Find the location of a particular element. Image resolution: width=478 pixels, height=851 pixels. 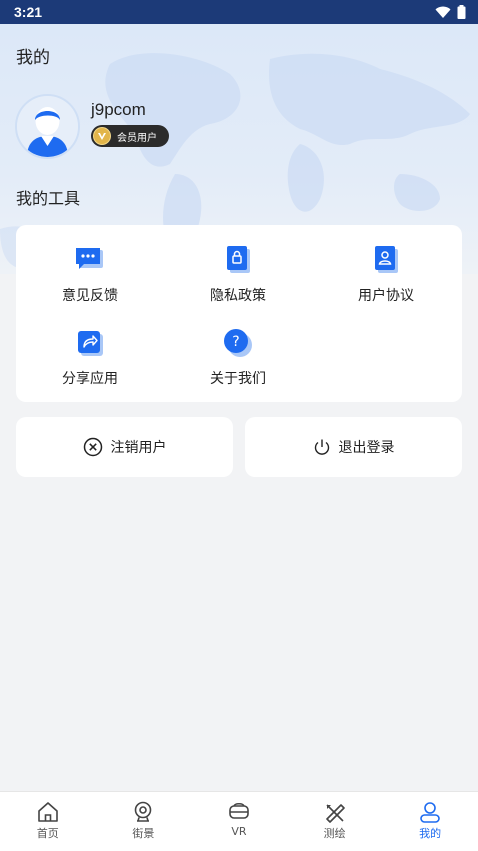

tab-label: 我的 is located at coordinates (430, 833).